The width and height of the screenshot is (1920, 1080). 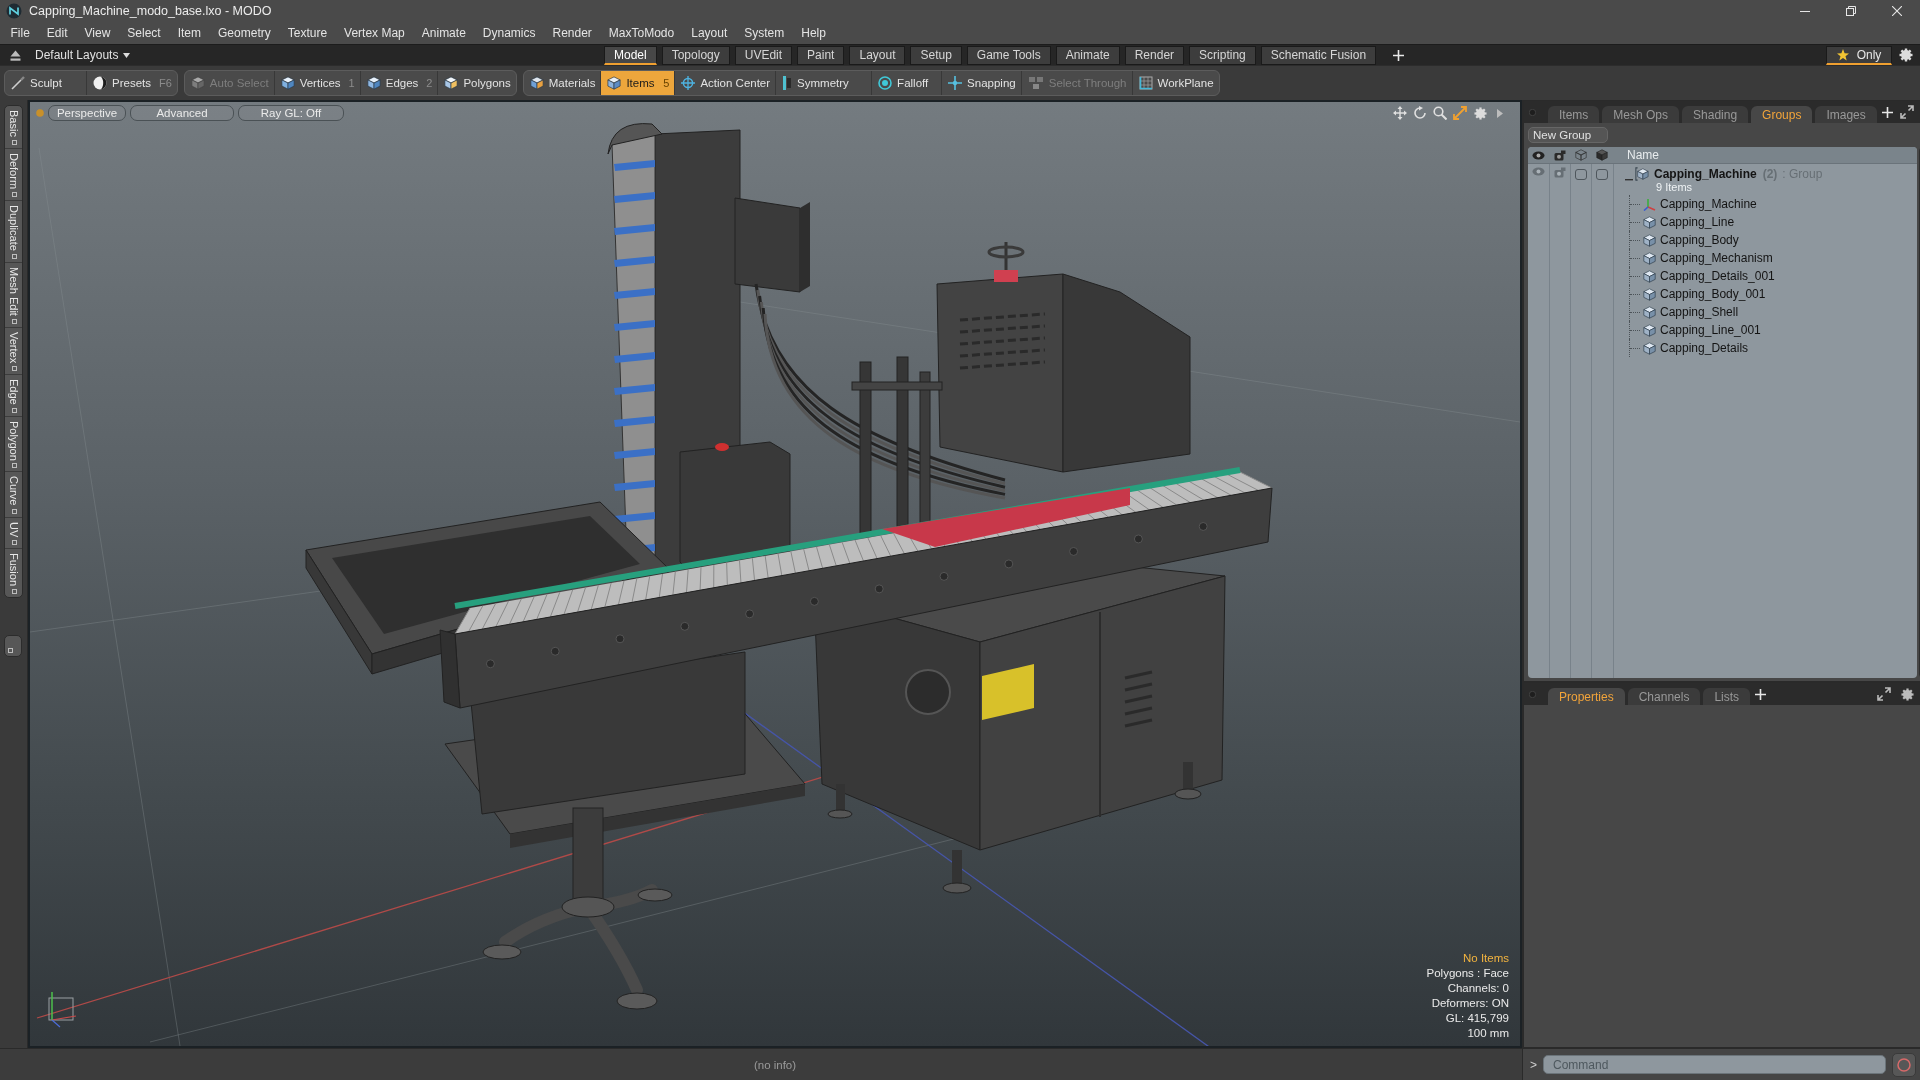 What do you see at coordinates (982, 83) in the screenshot?
I see `tool-button: Snapping` at bounding box center [982, 83].